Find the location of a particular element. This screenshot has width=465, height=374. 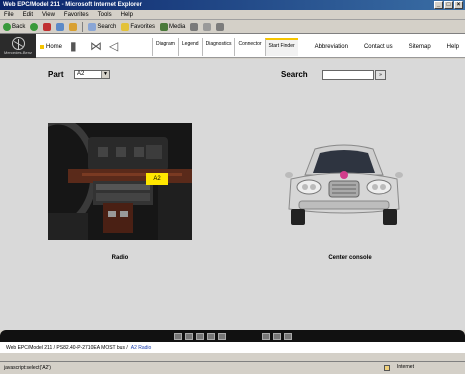

link-help: Help is located at coordinates (453, 47).